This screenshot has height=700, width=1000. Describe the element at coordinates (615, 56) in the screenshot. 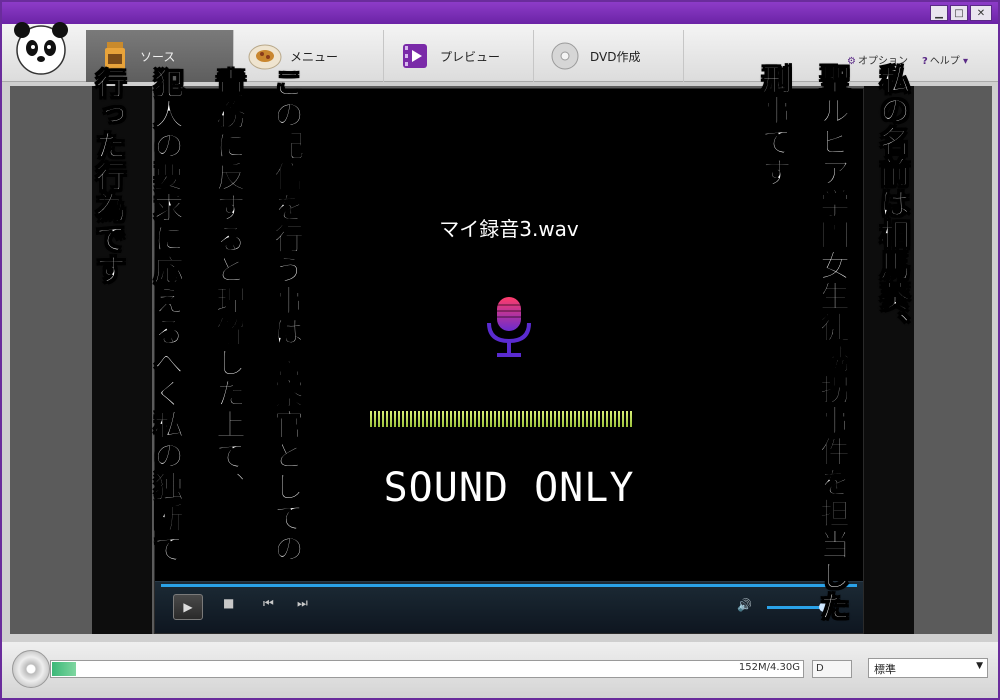

I see `tab-dvd-label: DVD作成` at that location.